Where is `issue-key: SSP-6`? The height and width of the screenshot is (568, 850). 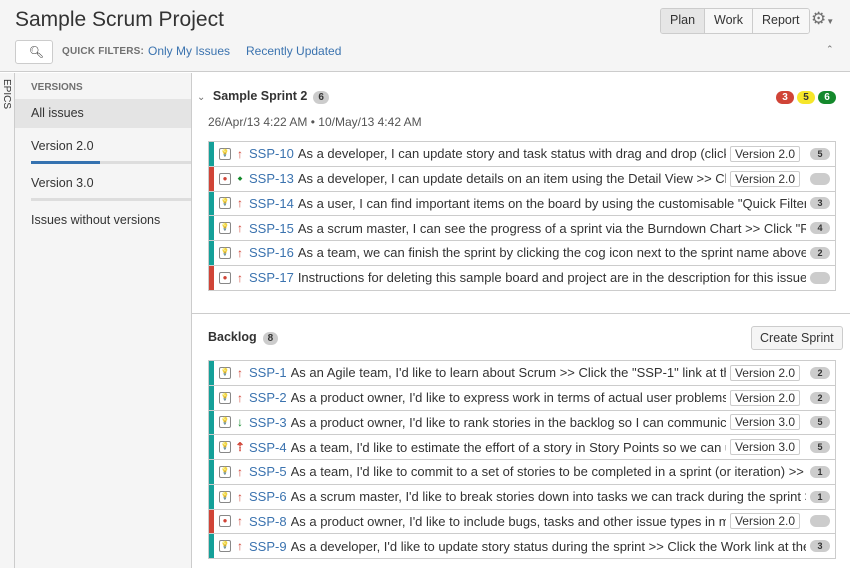 issue-key: SSP-6 is located at coordinates (268, 496).